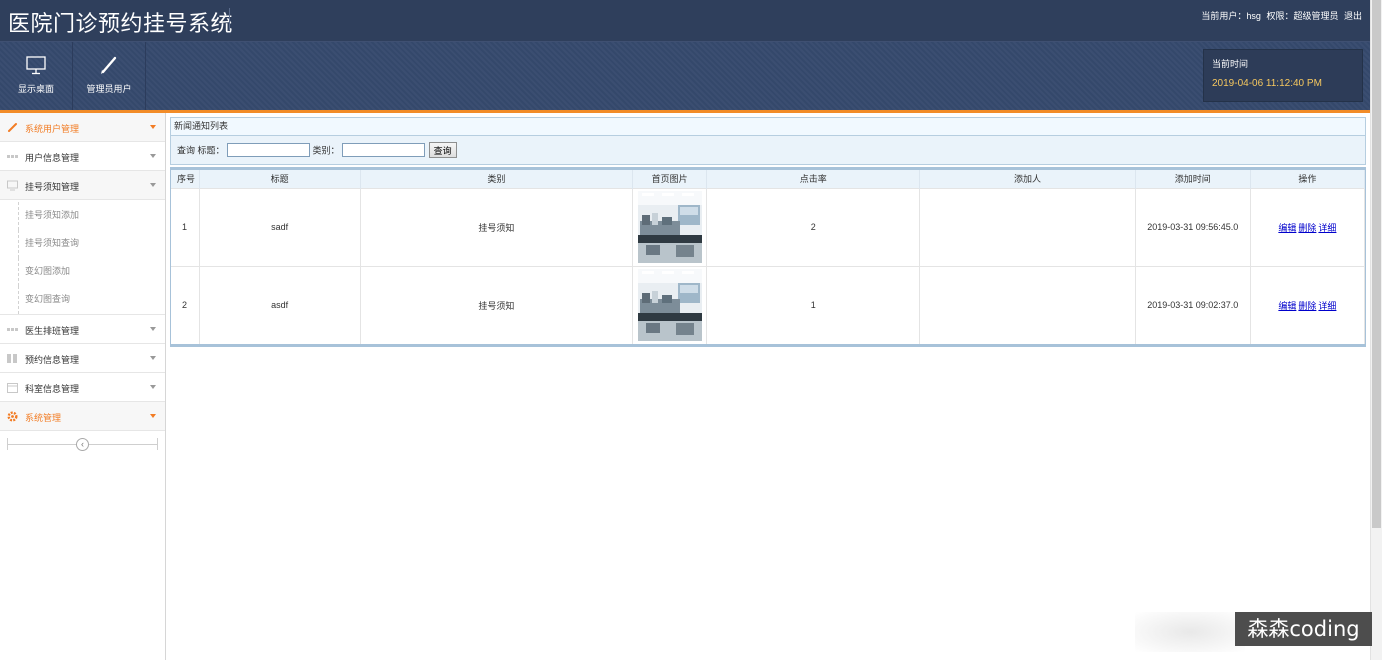 Image resolution: width=1382 pixels, height=660 pixels. I want to click on col-header-actions: 操作, so click(1308, 179).